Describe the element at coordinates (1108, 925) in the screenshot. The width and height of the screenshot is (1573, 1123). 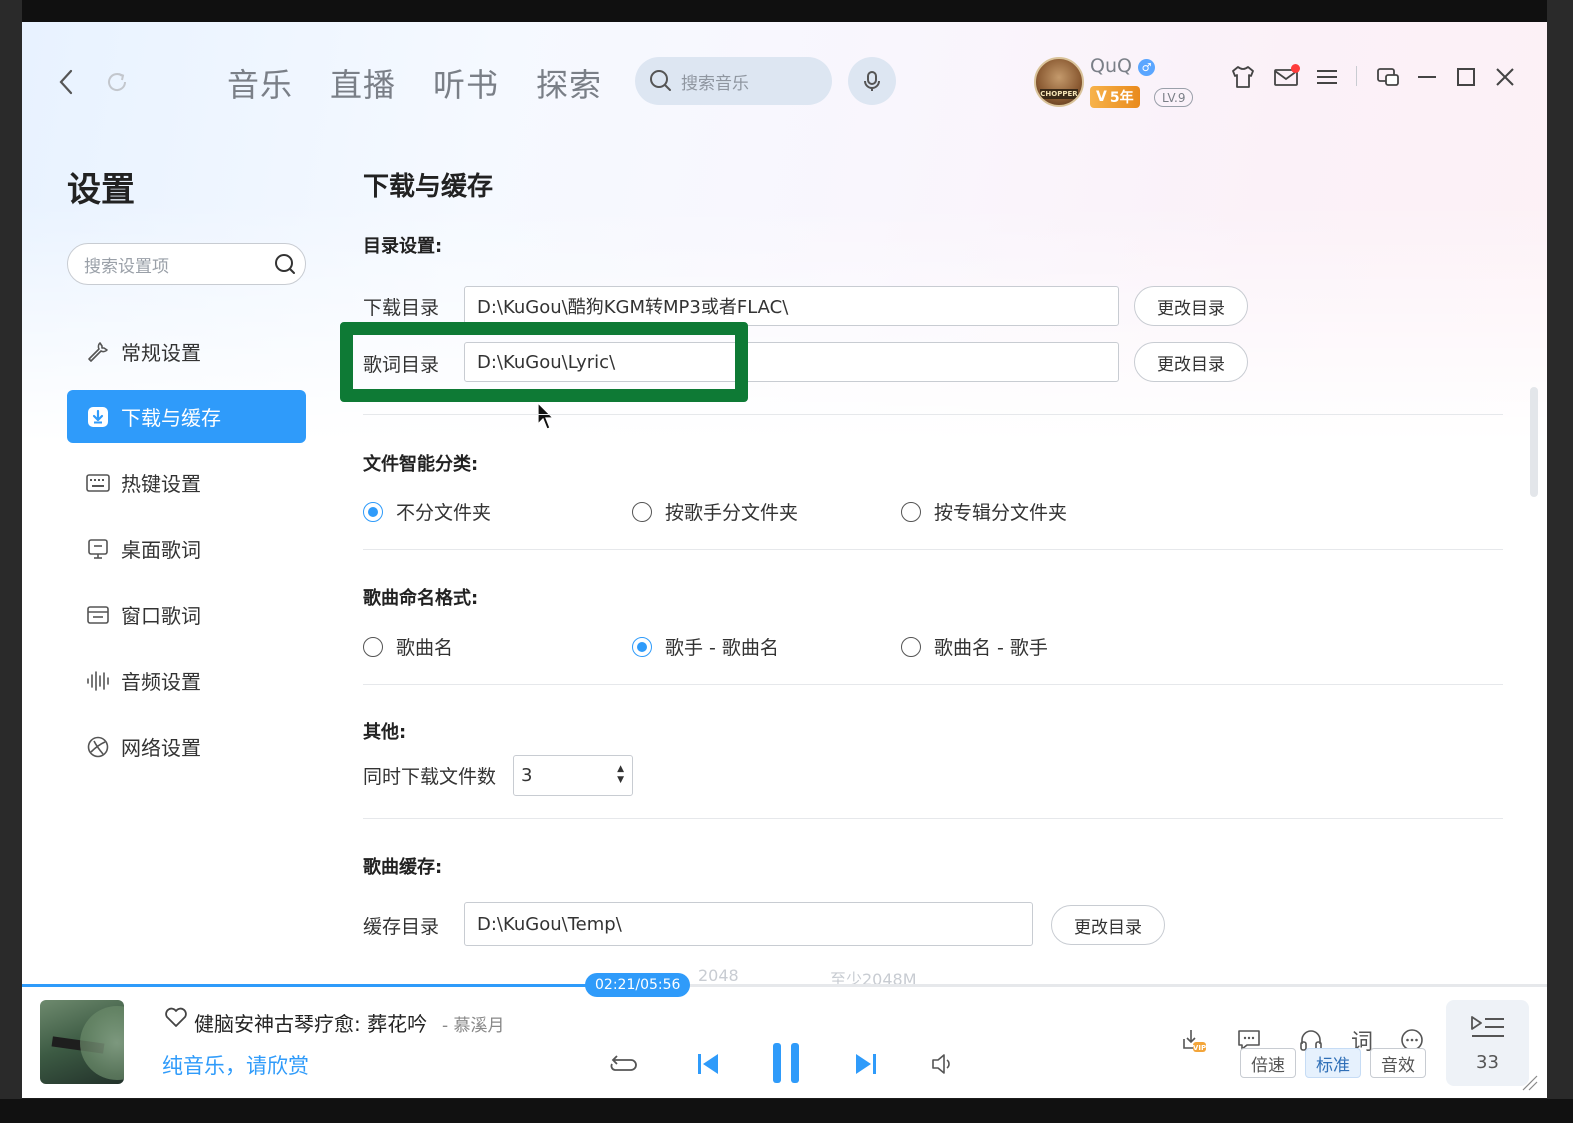
I see `change-cache-dir-button: 更改目录` at that location.